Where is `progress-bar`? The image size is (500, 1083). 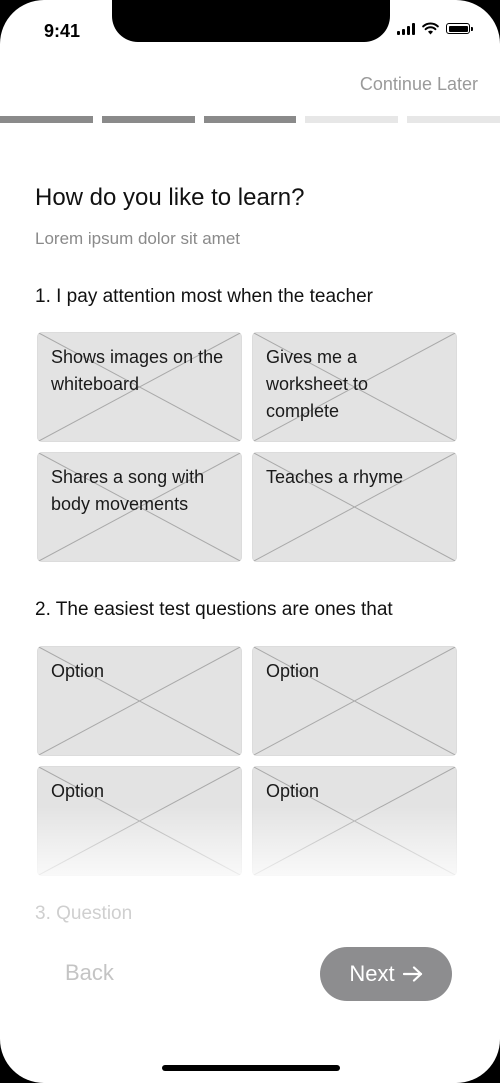
progress-bar is located at coordinates (250, 119).